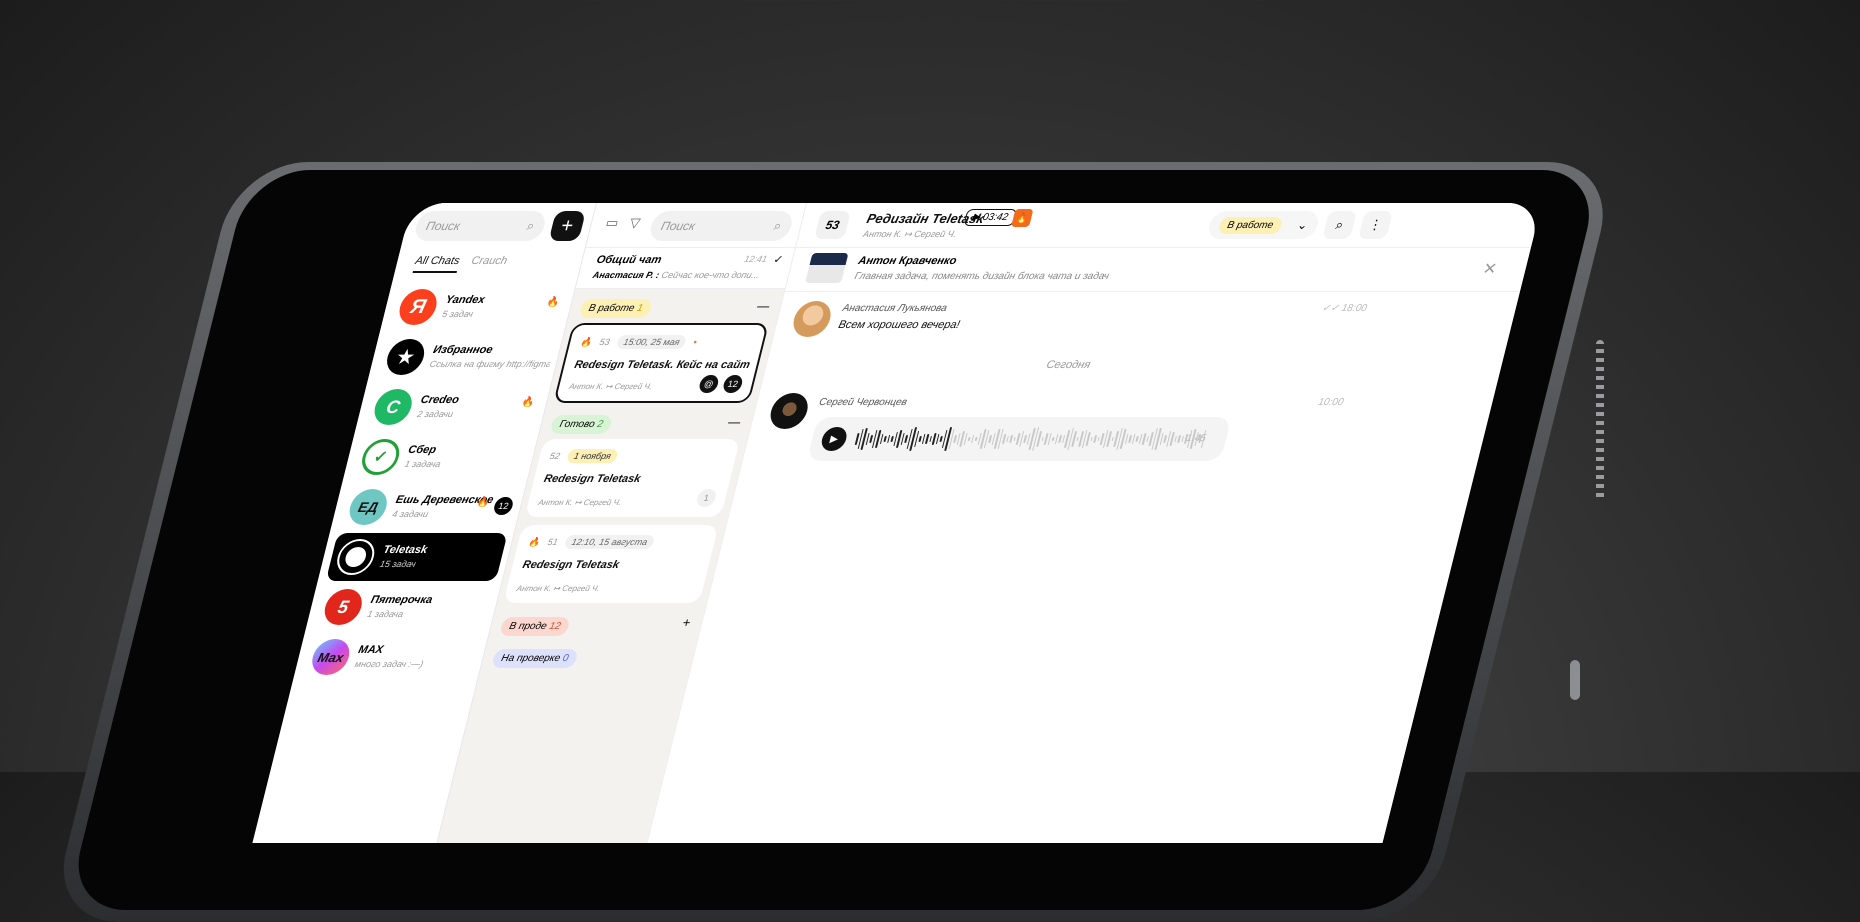 The height and width of the screenshot is (922, 1860). Describe the element at coordinates (488, 264) in the screenshot. I see `tab-crauch: Crauch` at that location.